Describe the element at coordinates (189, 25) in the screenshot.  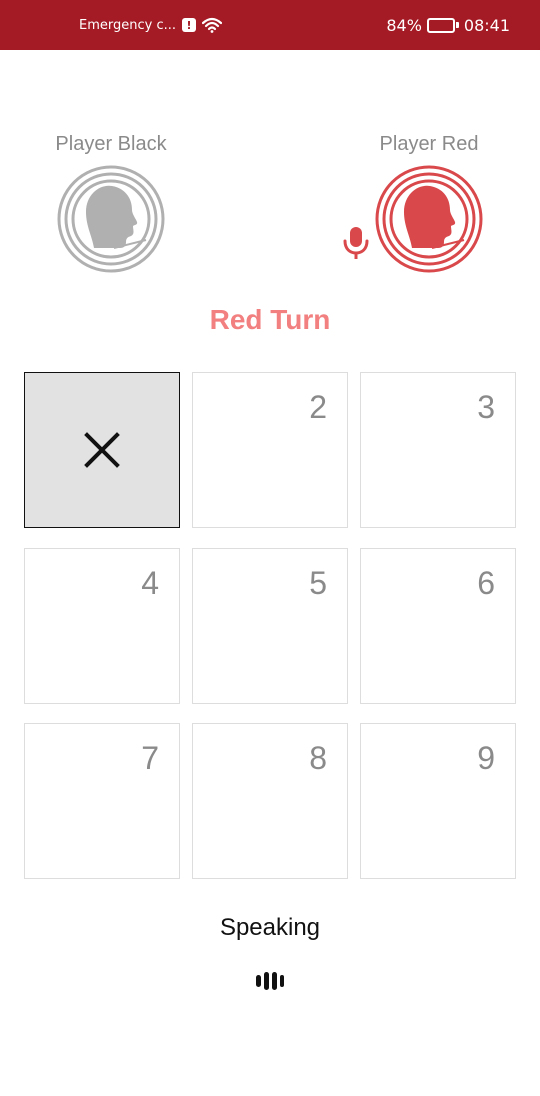
I see `alert-icon: !` at that location.